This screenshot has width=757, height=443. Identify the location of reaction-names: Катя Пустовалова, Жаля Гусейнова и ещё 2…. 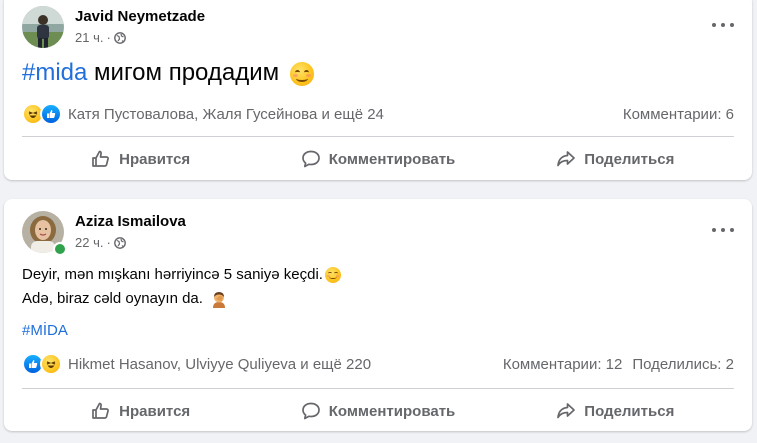
(345, 114).